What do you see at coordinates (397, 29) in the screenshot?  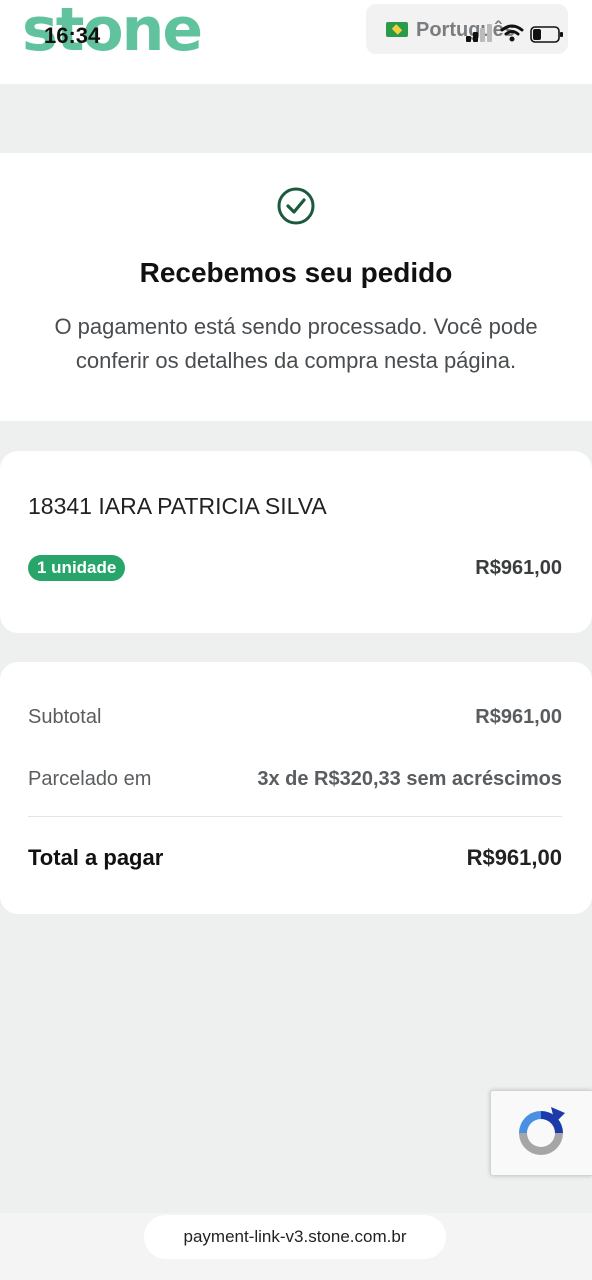 I see `brazil-flag-icon` at bounding box center [397, 29].